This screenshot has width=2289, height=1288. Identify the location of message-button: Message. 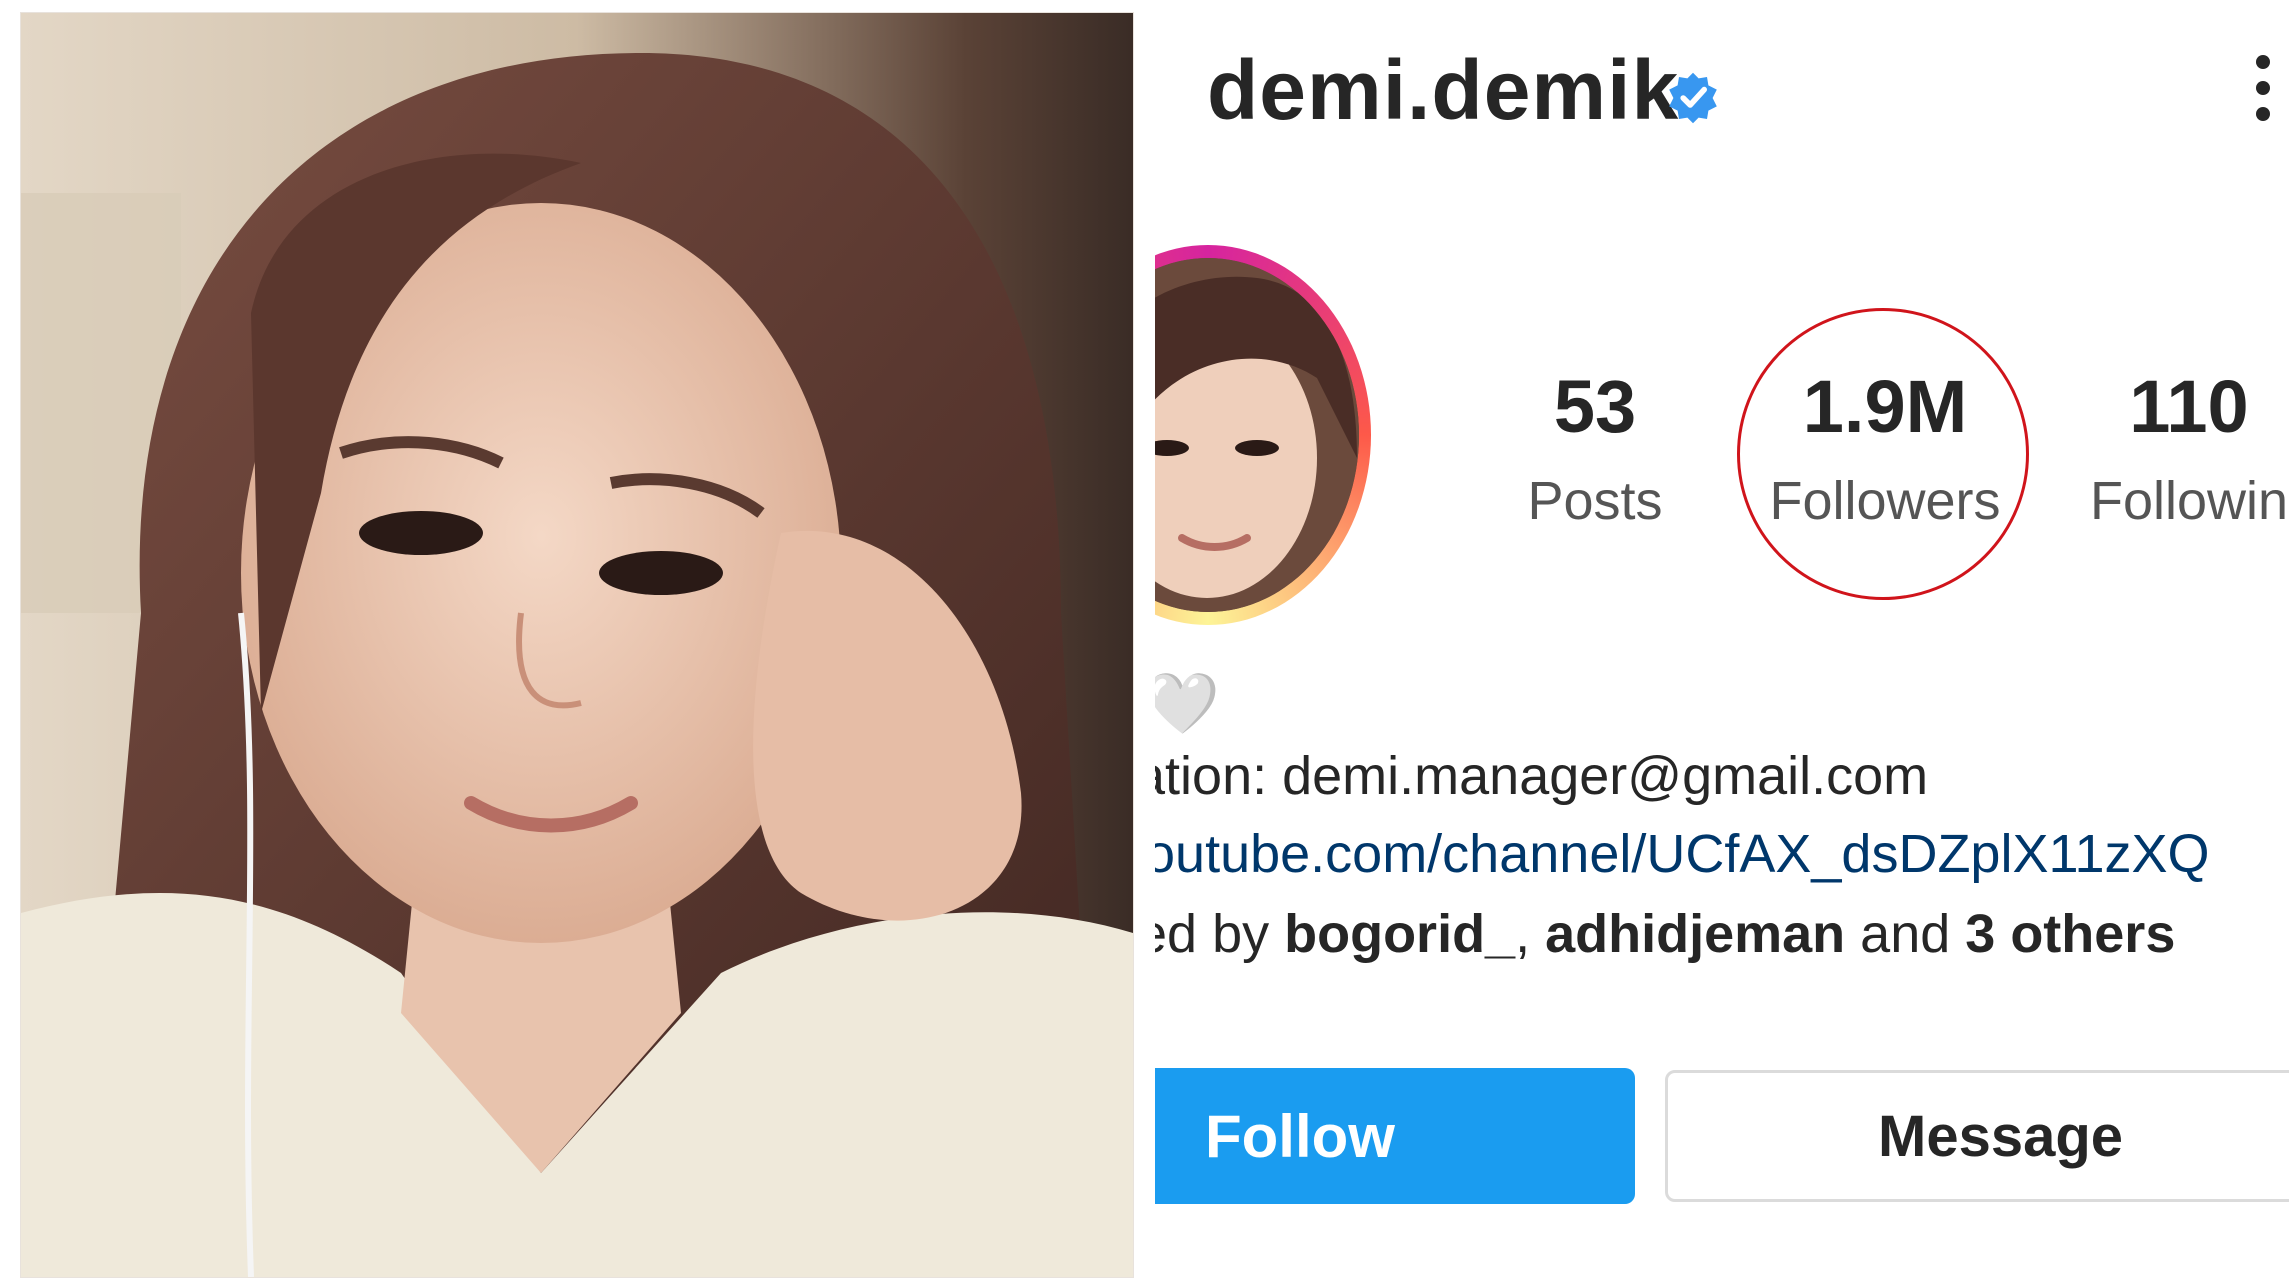
(1977, 1136).